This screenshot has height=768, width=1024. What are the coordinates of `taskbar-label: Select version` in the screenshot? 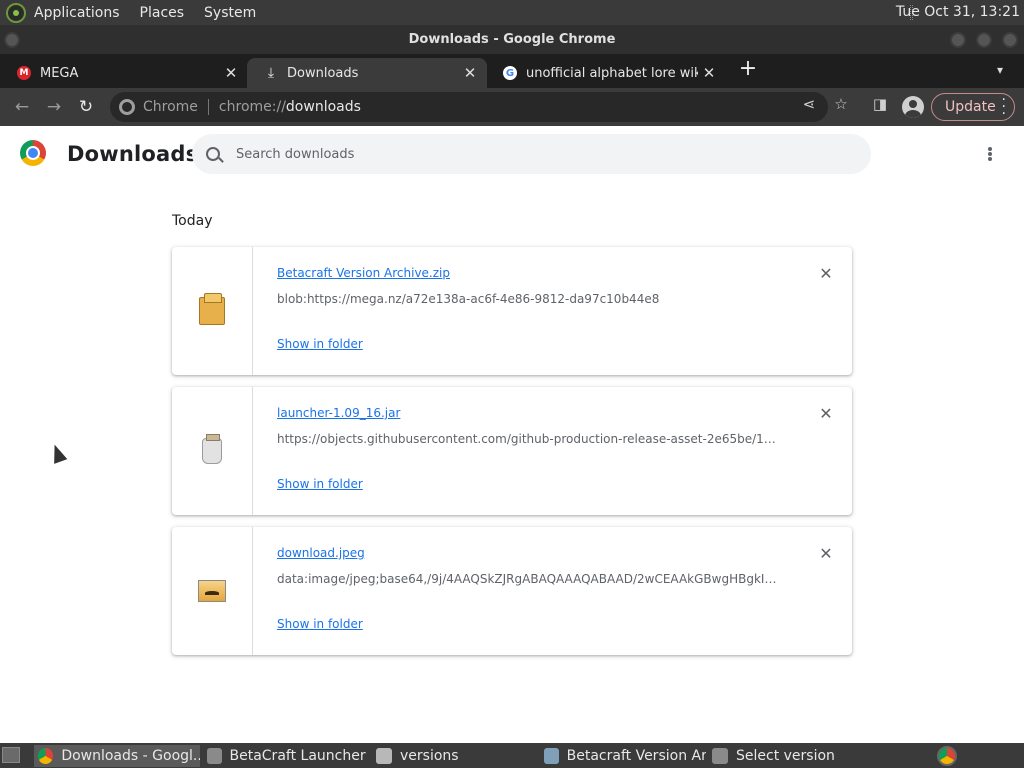 It's located at (785, 756).